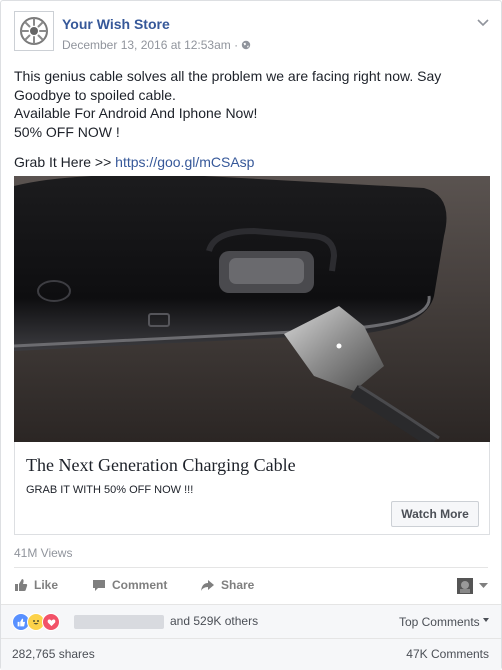  Describe the element at coordinates (161, 465) in the screenshot. I see `card-title: The Next Generation Charging Cable` at that location.